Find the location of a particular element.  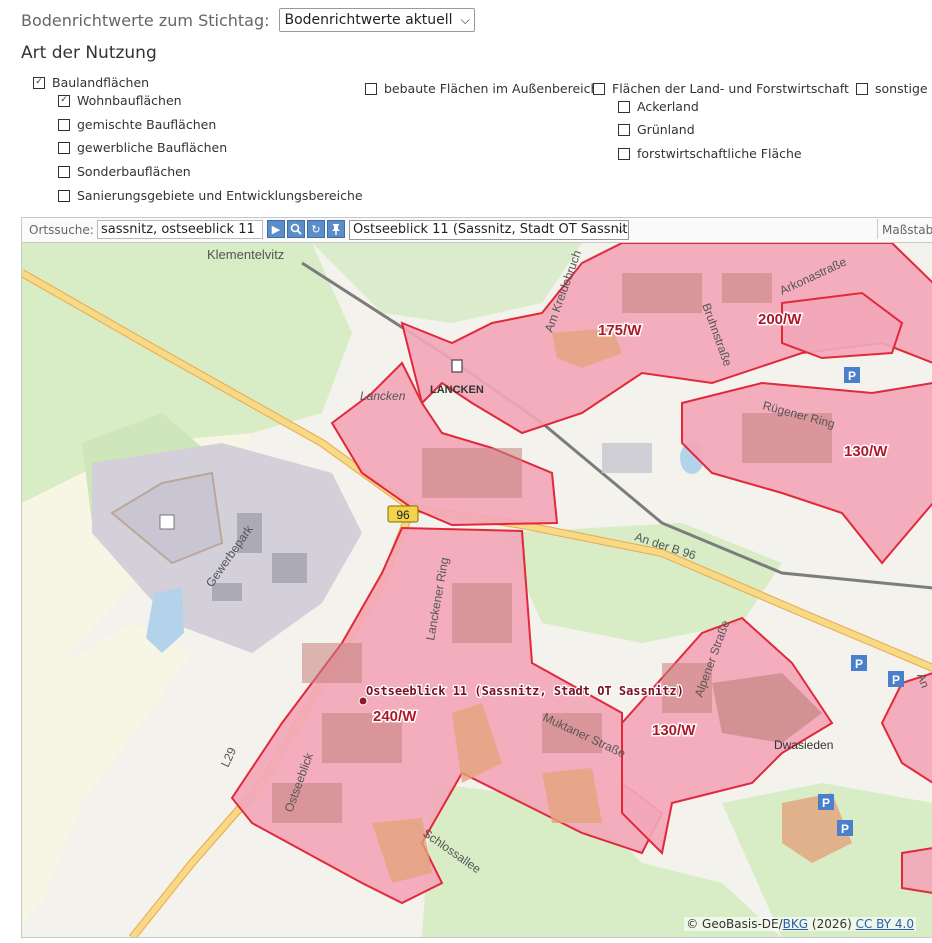

checkbox-aussenbereich: bebaute Flächen im Außenbereich is located at coordinates (481, 88).